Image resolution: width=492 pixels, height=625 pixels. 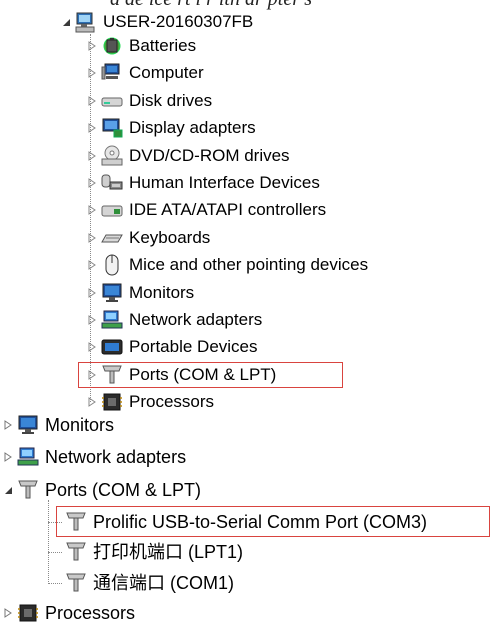 I want to click on tree-item-label: Monitors, so click(x=162, y=292).